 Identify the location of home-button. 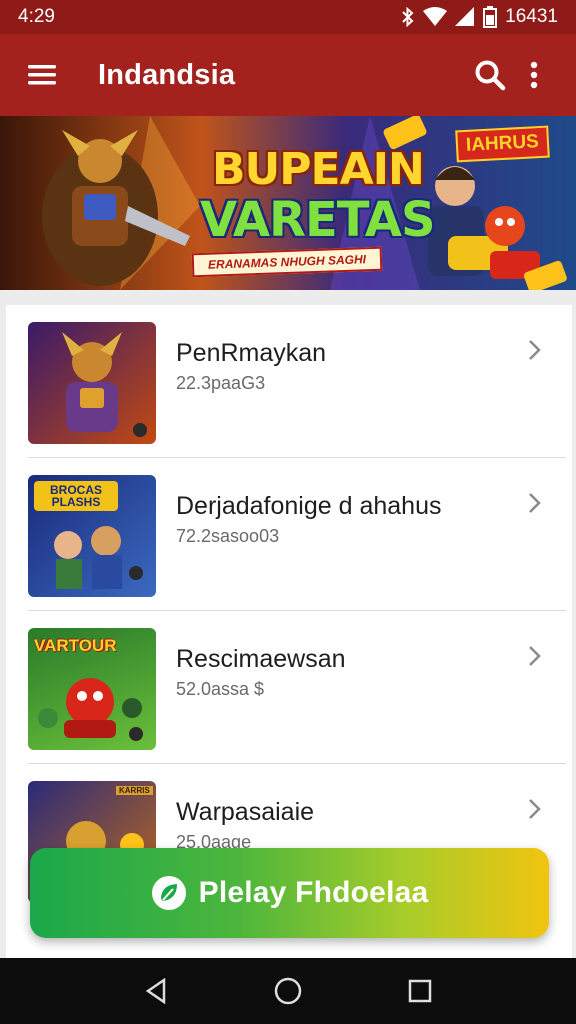
(288, 991).